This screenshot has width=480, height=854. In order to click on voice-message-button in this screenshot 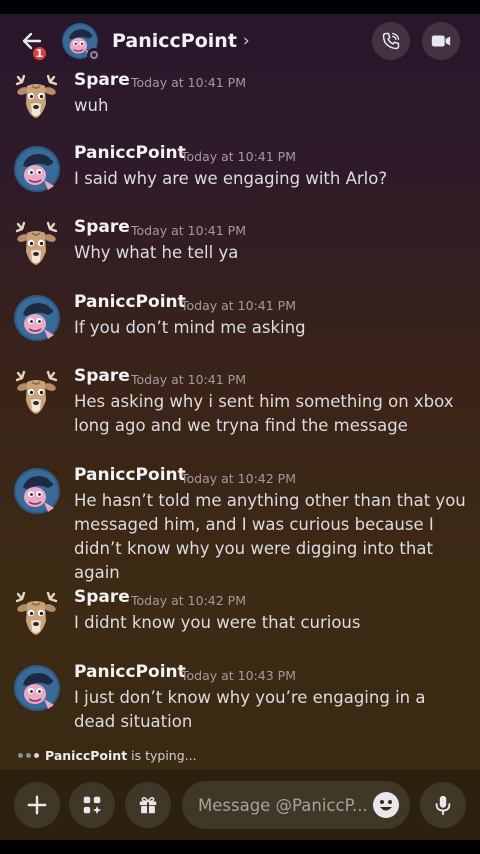, I will do `click(443, 805)`.